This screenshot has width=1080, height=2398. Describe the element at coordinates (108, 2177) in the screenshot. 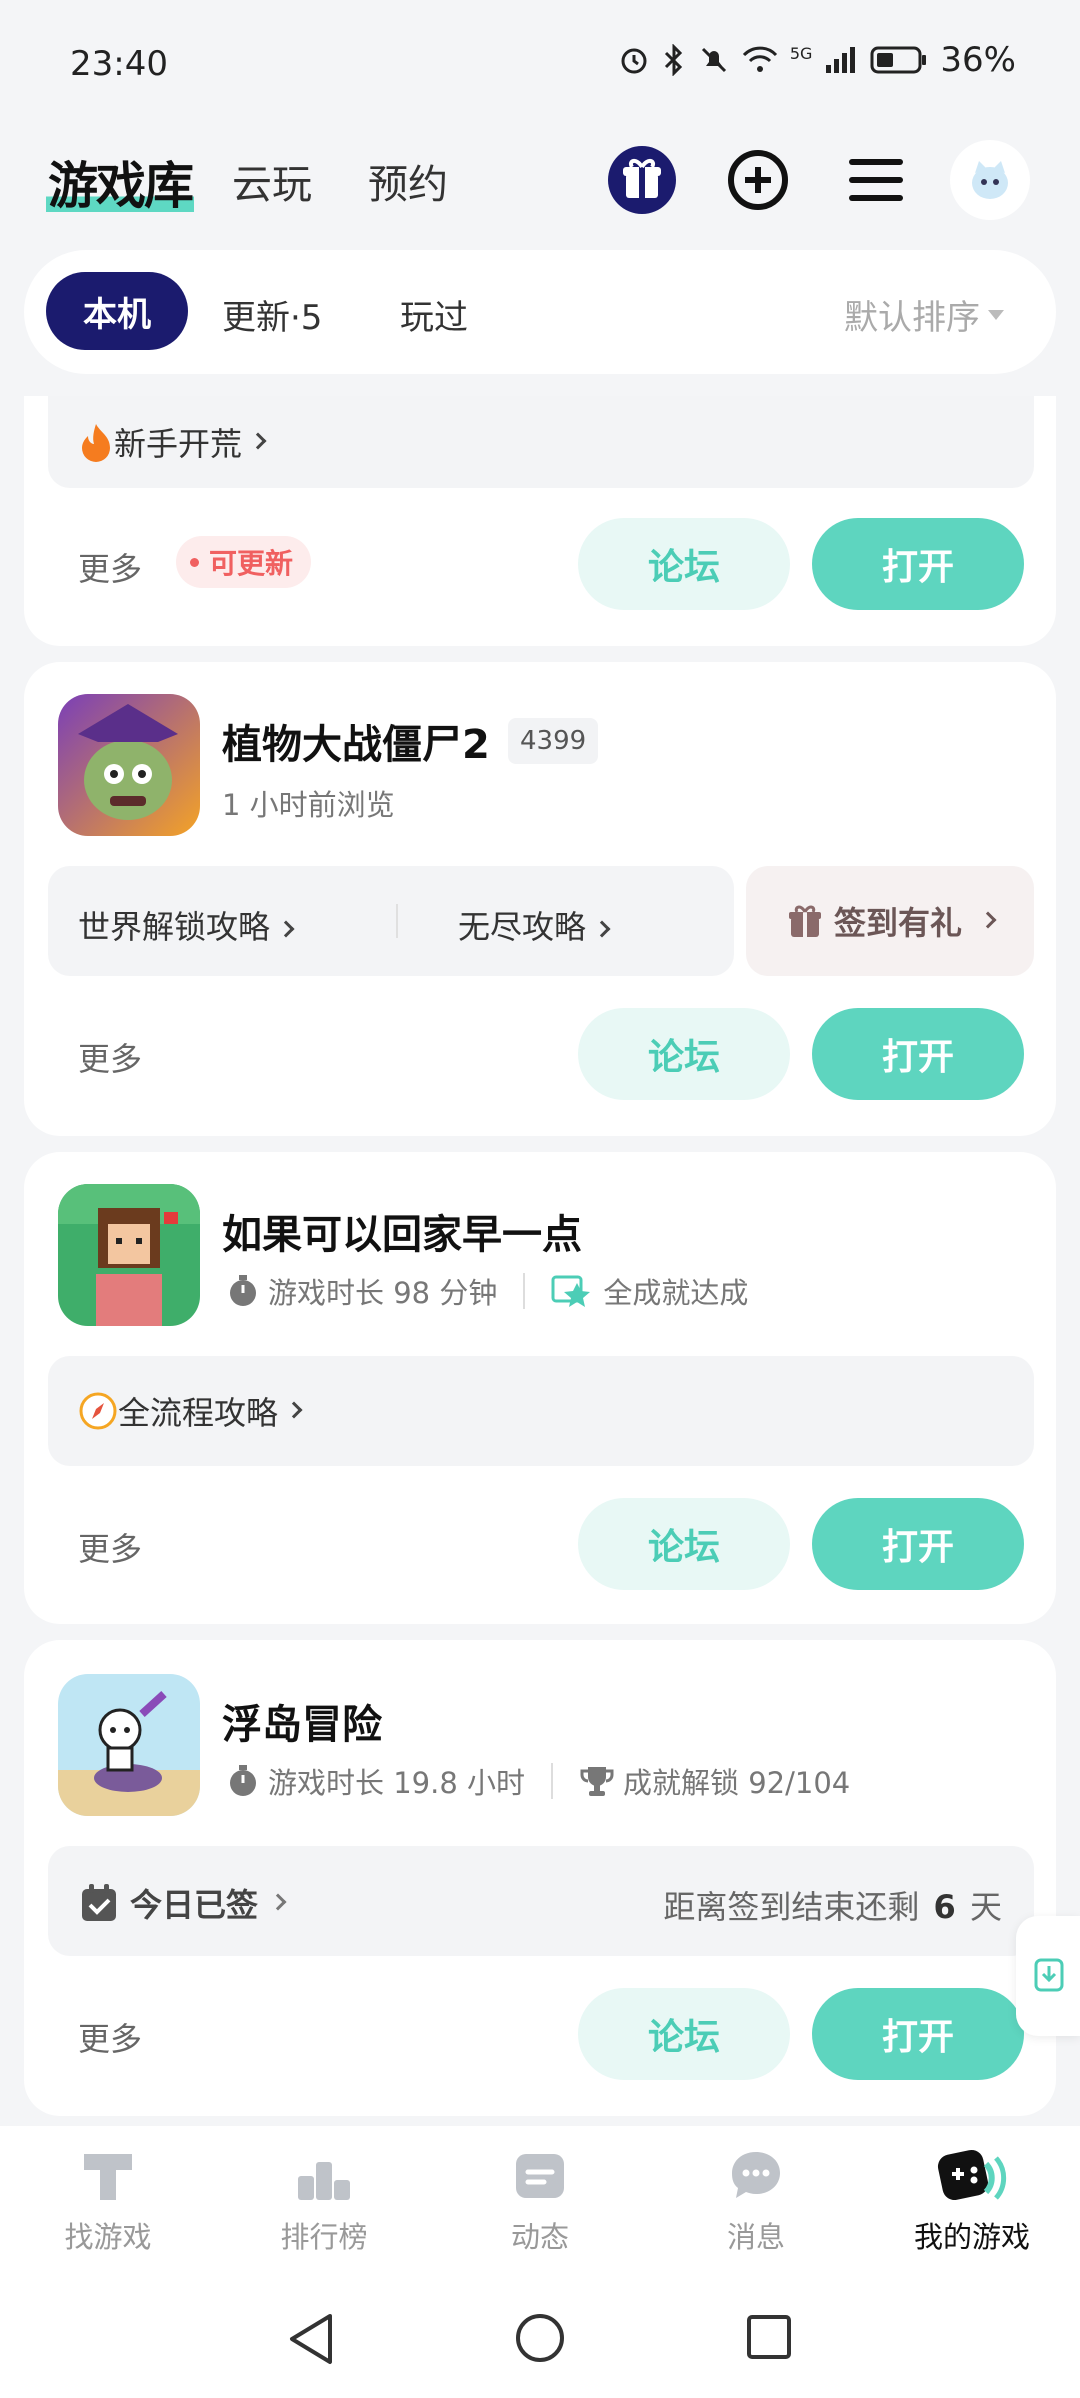

I see `find-games-icon` at that location.